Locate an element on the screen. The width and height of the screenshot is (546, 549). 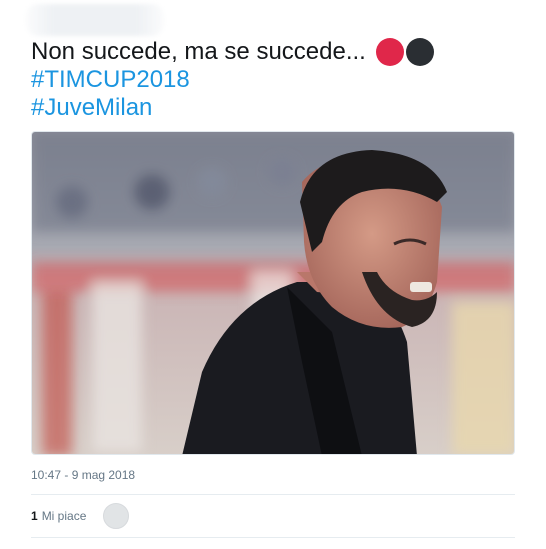
divider-top is located at coordinates (273, 494).